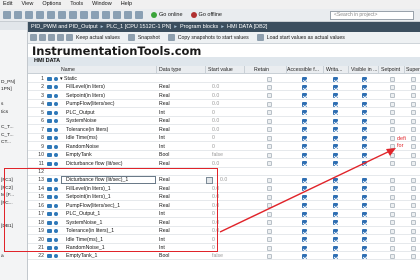 Image resolution: width=420 pixels, height=280 pixels. What do you see at coordinates (224, 113) in the screenshot?
I see `table-row: 5 PLC_Output Int 0` at bounding box center [224, 113].